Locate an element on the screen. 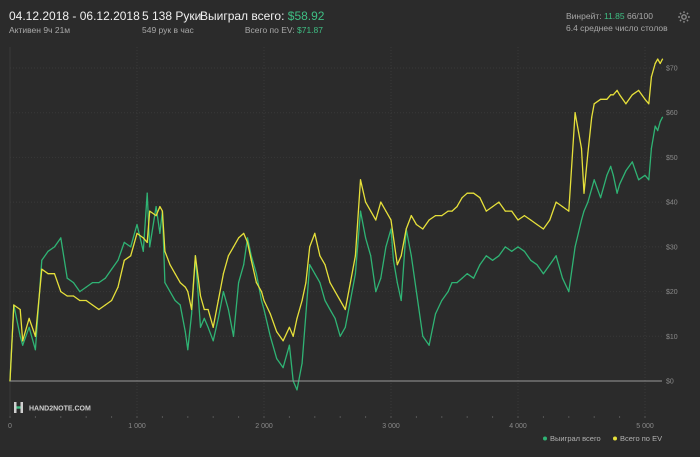  logo-mark is located at coordinates (15, 407).